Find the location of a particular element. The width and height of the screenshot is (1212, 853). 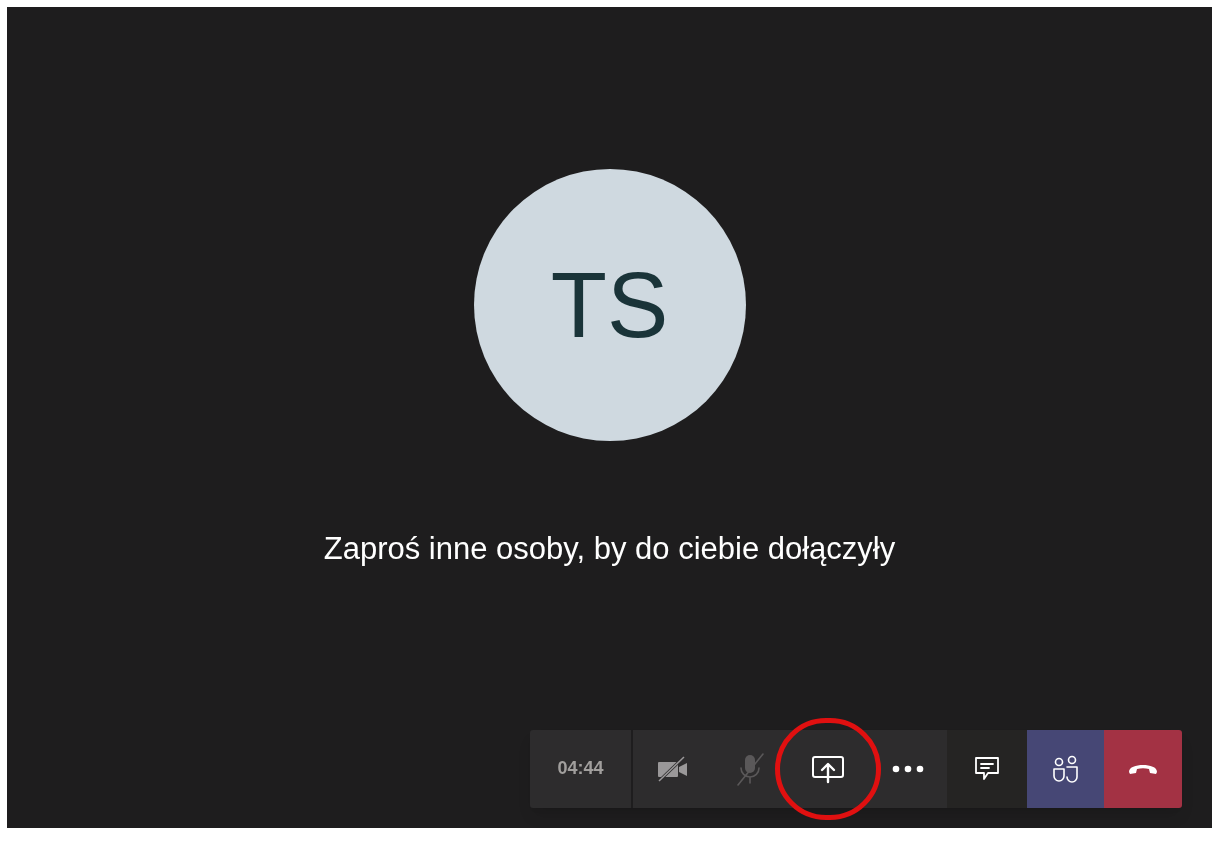

share-screen-icon is located at coordinates (828, 768).